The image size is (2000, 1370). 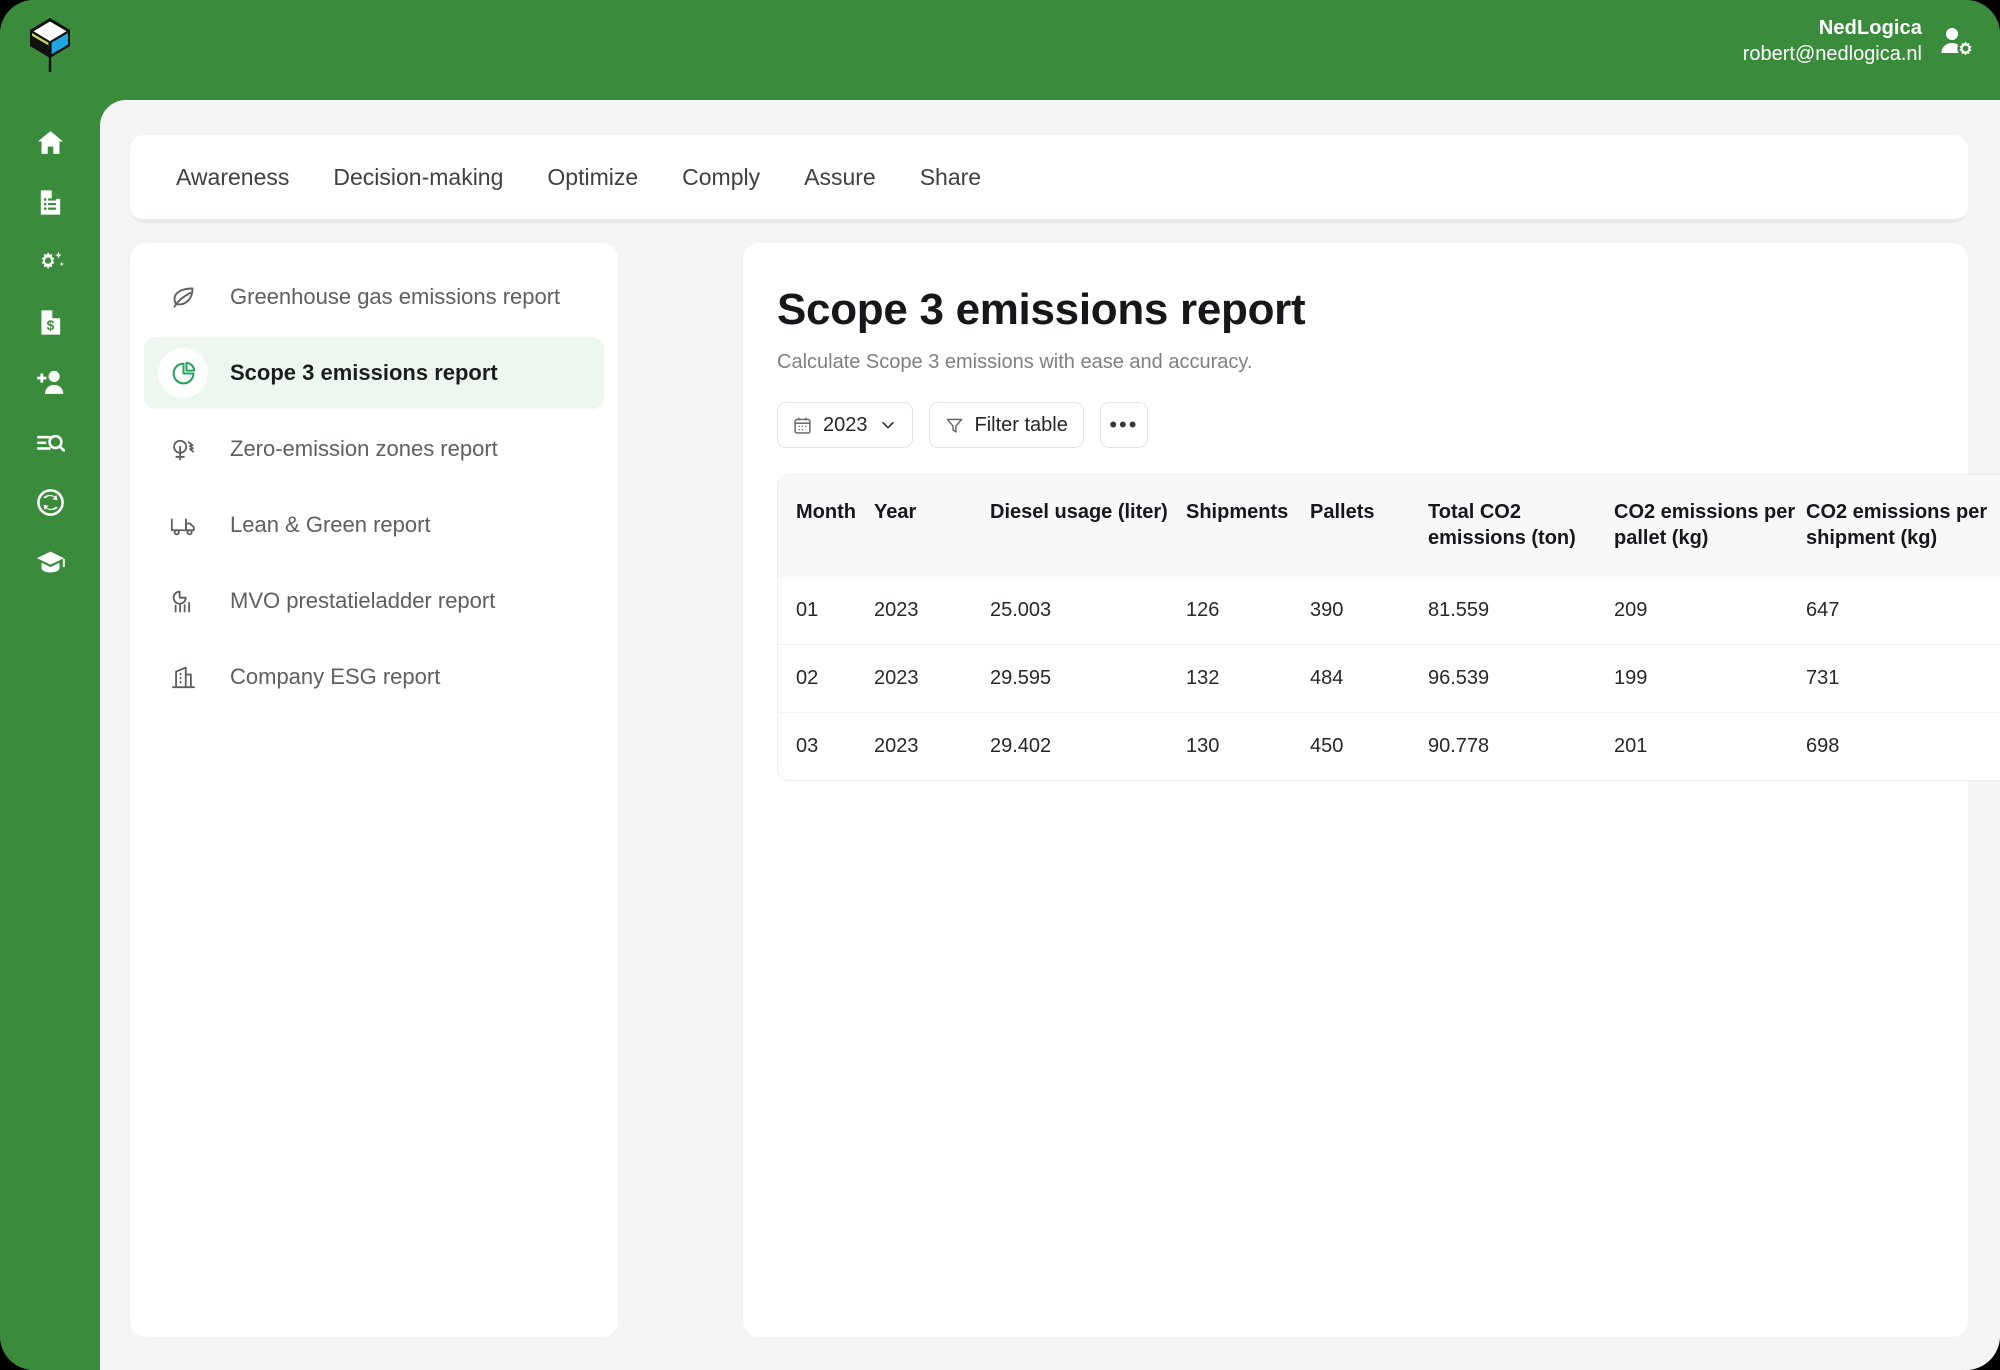 I want to click on rail-item-academy, so click(x=50, y=562).